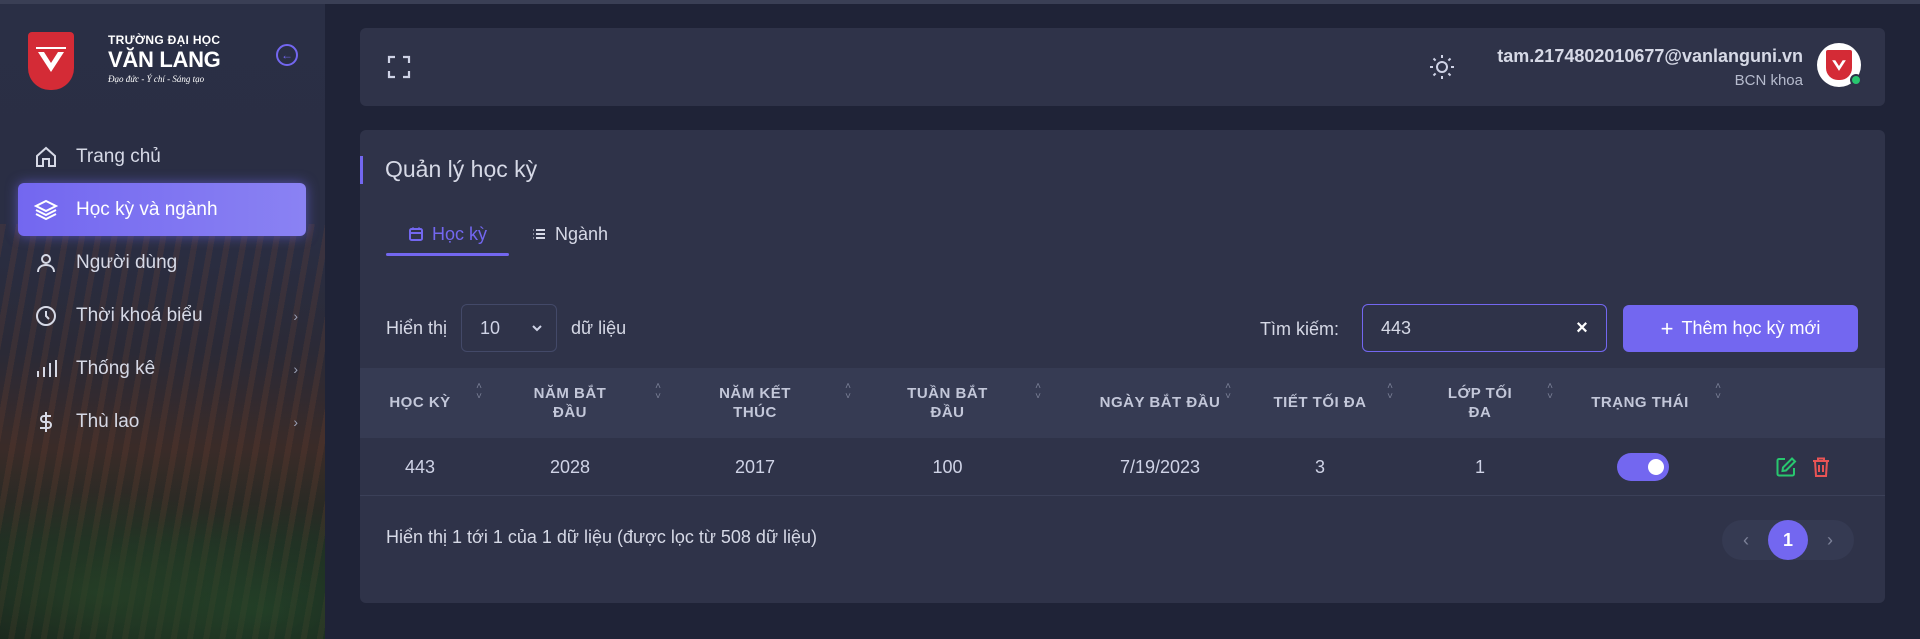  I want to click on sidebar-item-semesters: Học kỳ và ngành, so click(162, 209).